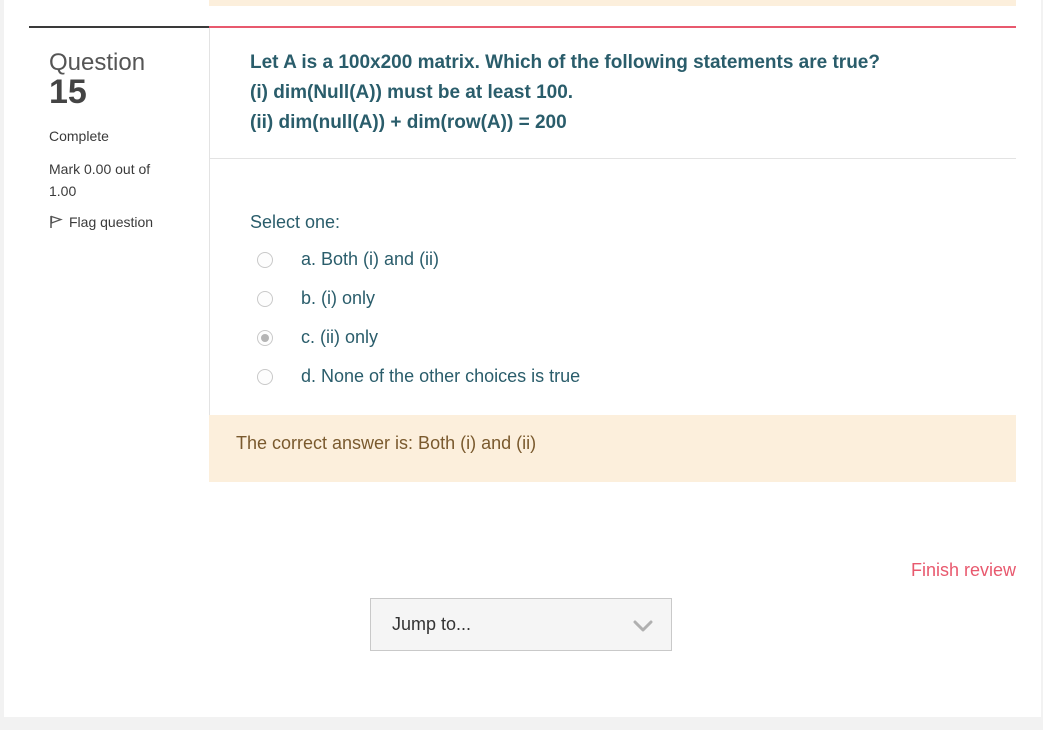 The height and width of the screenshot is (730, 1043). I want to click on radio-button-c, so click(265, 337).